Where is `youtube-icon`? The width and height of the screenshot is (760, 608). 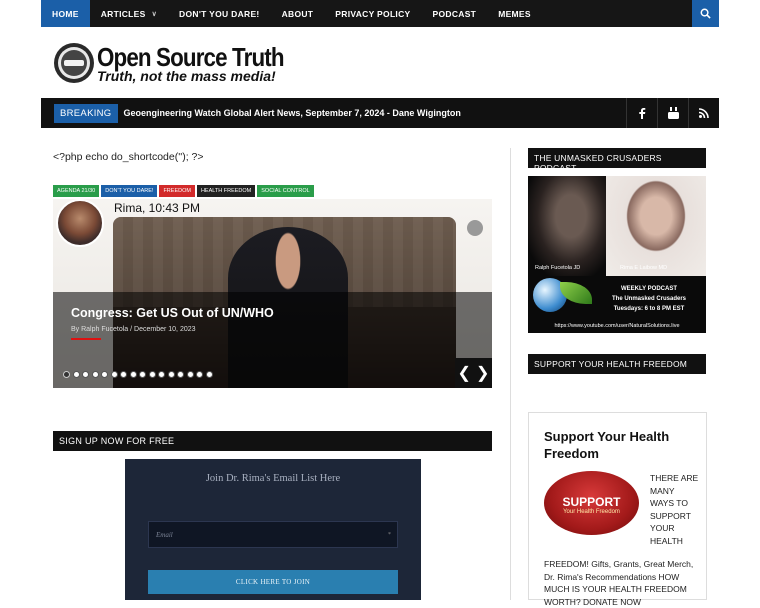 youtube-icon is located at coordinates (673, 113).